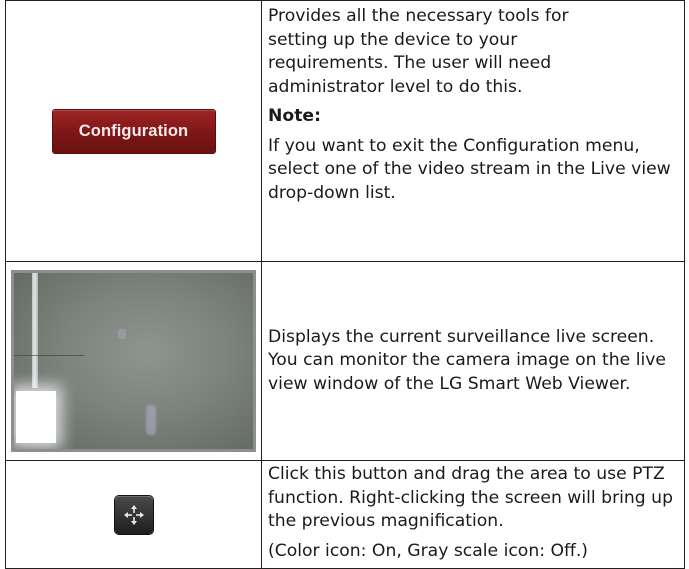 The height and width of the screenshot is (569, 689). I want to click on ptz-button, so click(133, 514).